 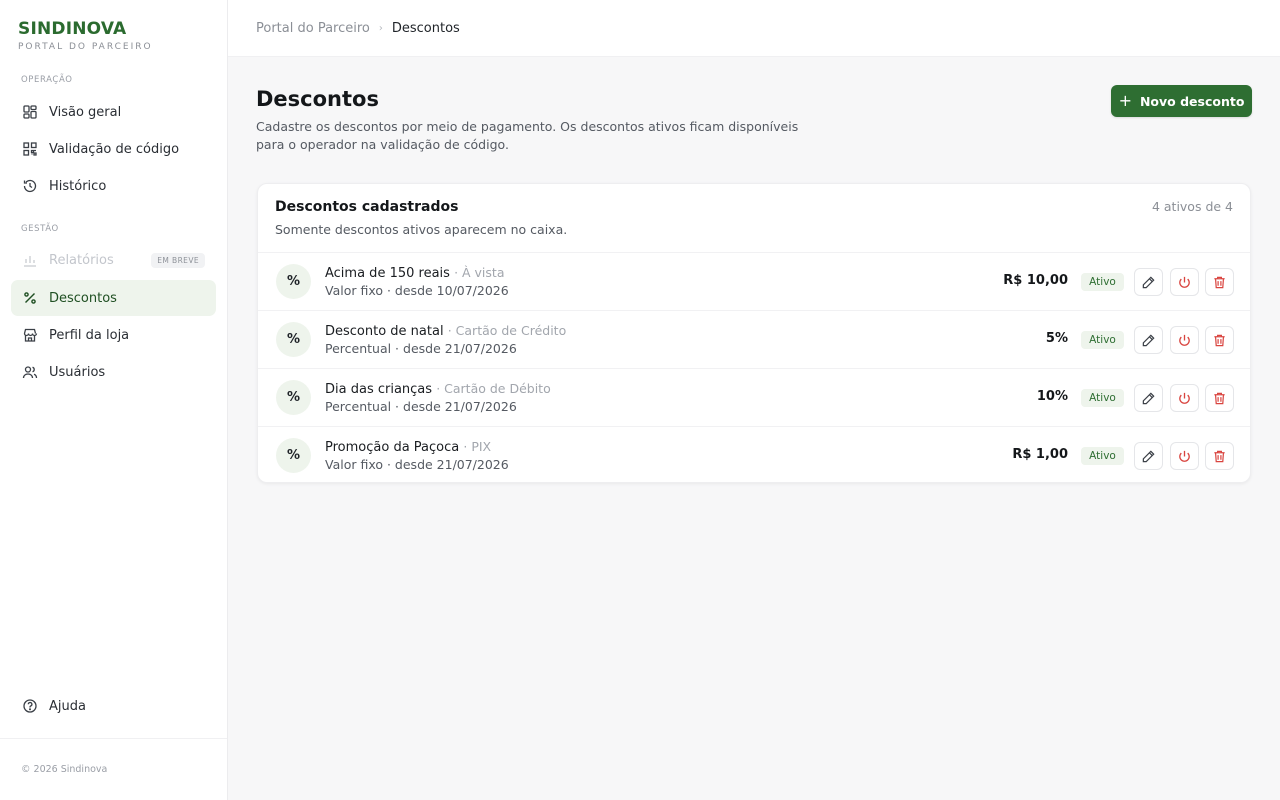 I want to click on discount-value: 5%, so click(x=1056, y=338).